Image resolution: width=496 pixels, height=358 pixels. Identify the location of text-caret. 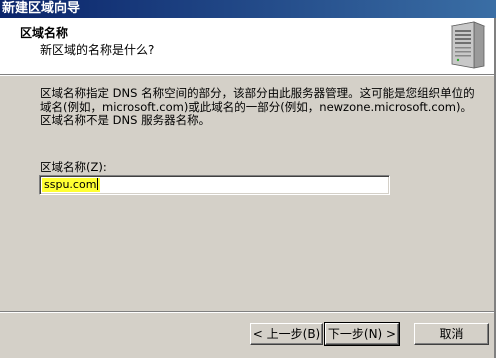
(98, 184).